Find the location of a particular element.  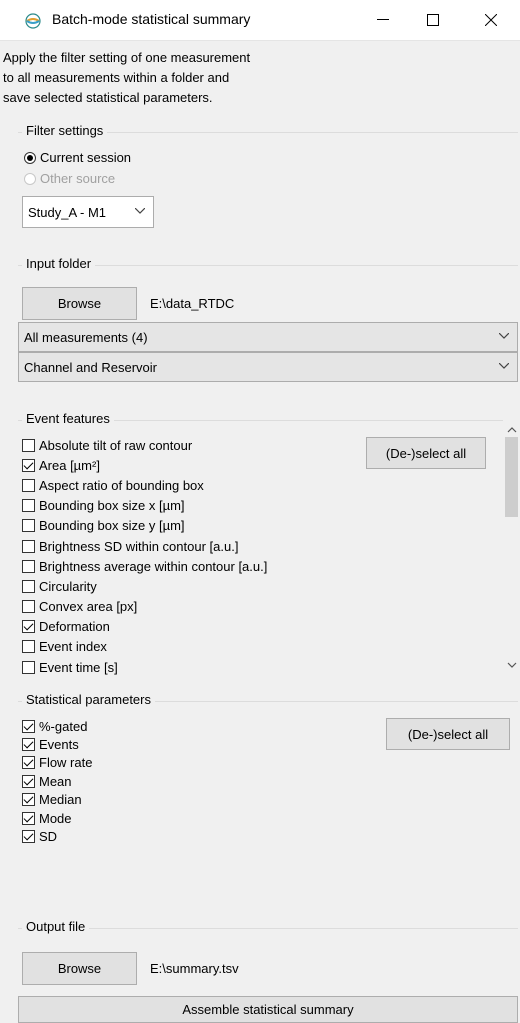

channel-select: Channel and Reservoir is located at coordinates (268, 367).